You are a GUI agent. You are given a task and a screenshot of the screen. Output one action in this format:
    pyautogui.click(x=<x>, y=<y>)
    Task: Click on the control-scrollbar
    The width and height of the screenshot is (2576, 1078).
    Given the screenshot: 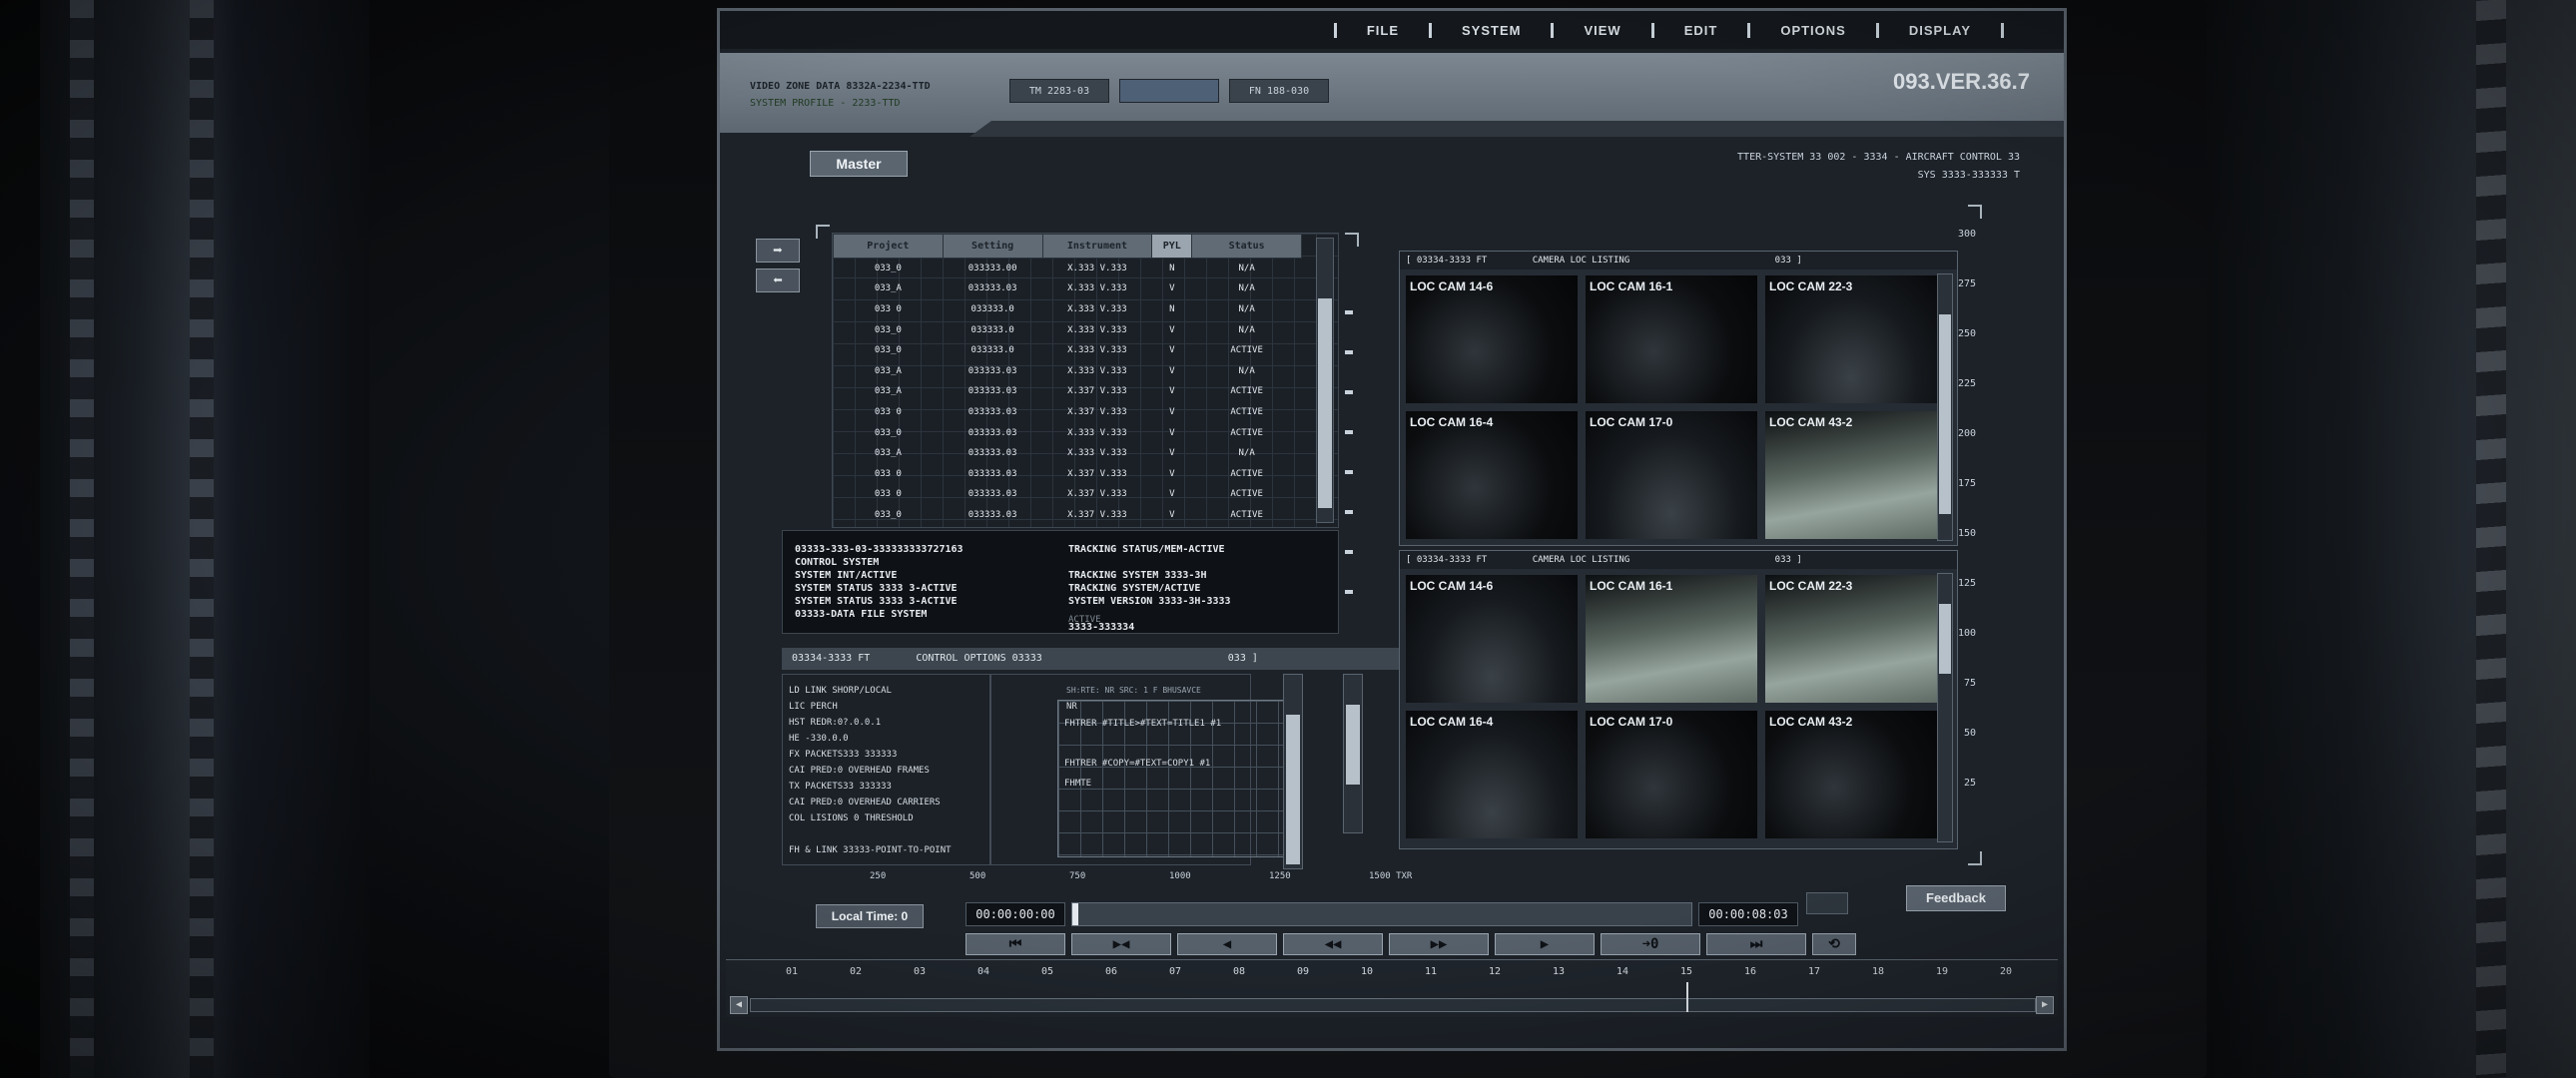 What is the action you would take?
    pyautogui.click(x=1293, y=771)
    